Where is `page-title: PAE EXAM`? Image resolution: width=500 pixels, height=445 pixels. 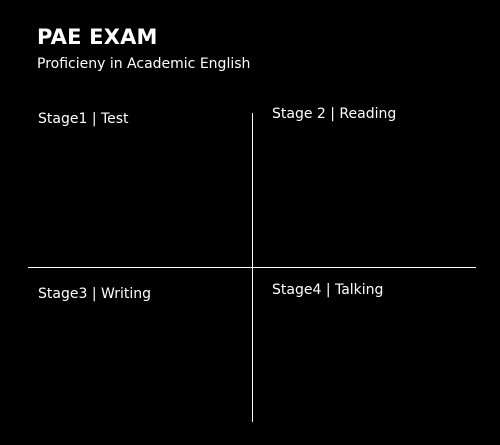
page-title: PAE EXAM is located at coordinates (97, 37).